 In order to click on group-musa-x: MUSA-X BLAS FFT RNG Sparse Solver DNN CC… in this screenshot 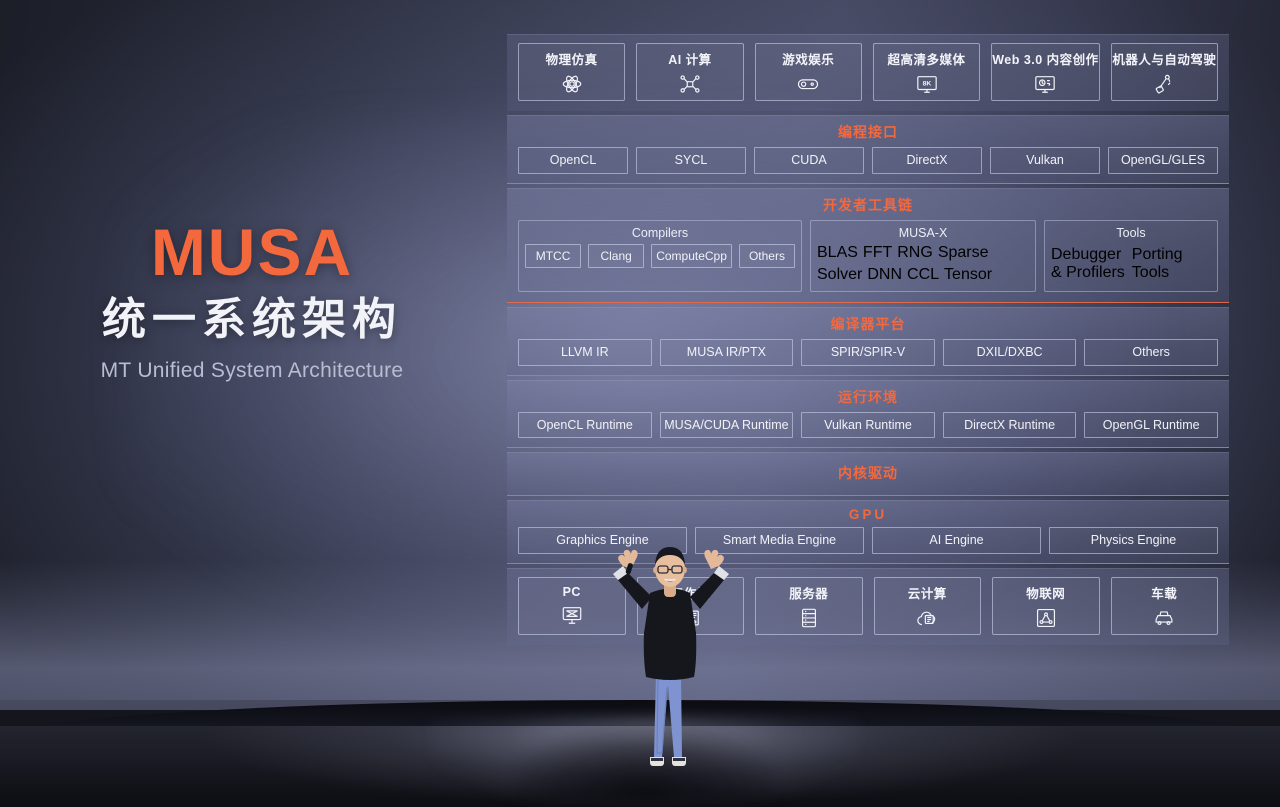, I will do `click(923, 255)`.